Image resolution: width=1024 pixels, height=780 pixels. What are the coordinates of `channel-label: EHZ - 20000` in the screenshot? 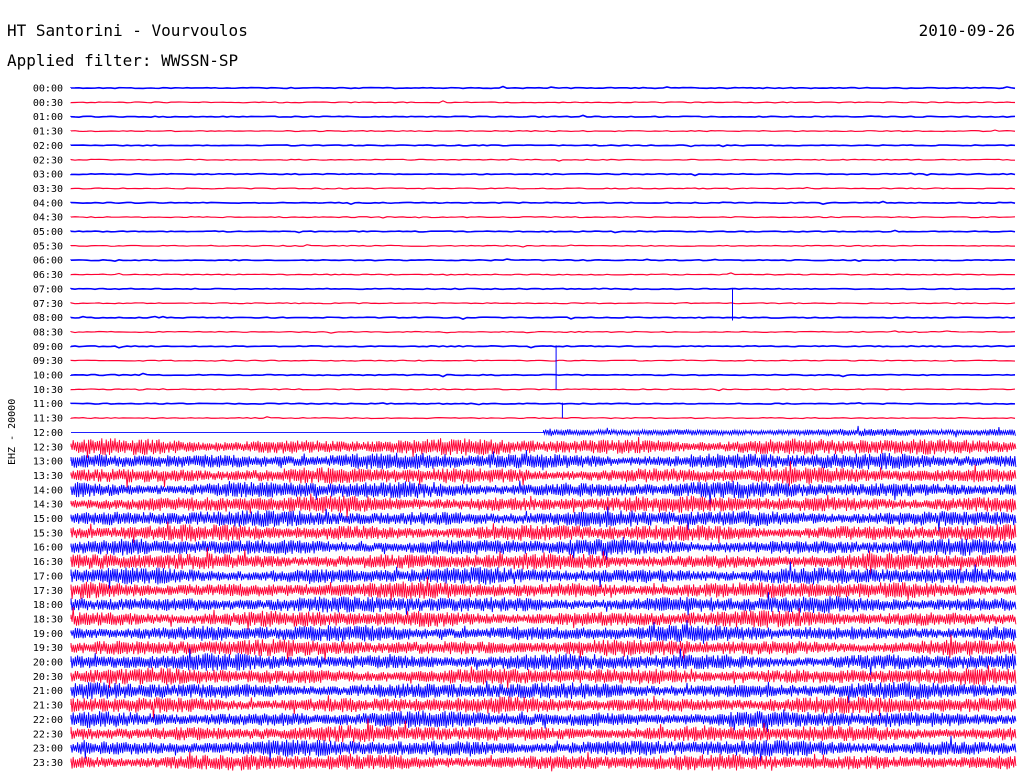 It's located at (12, 432).